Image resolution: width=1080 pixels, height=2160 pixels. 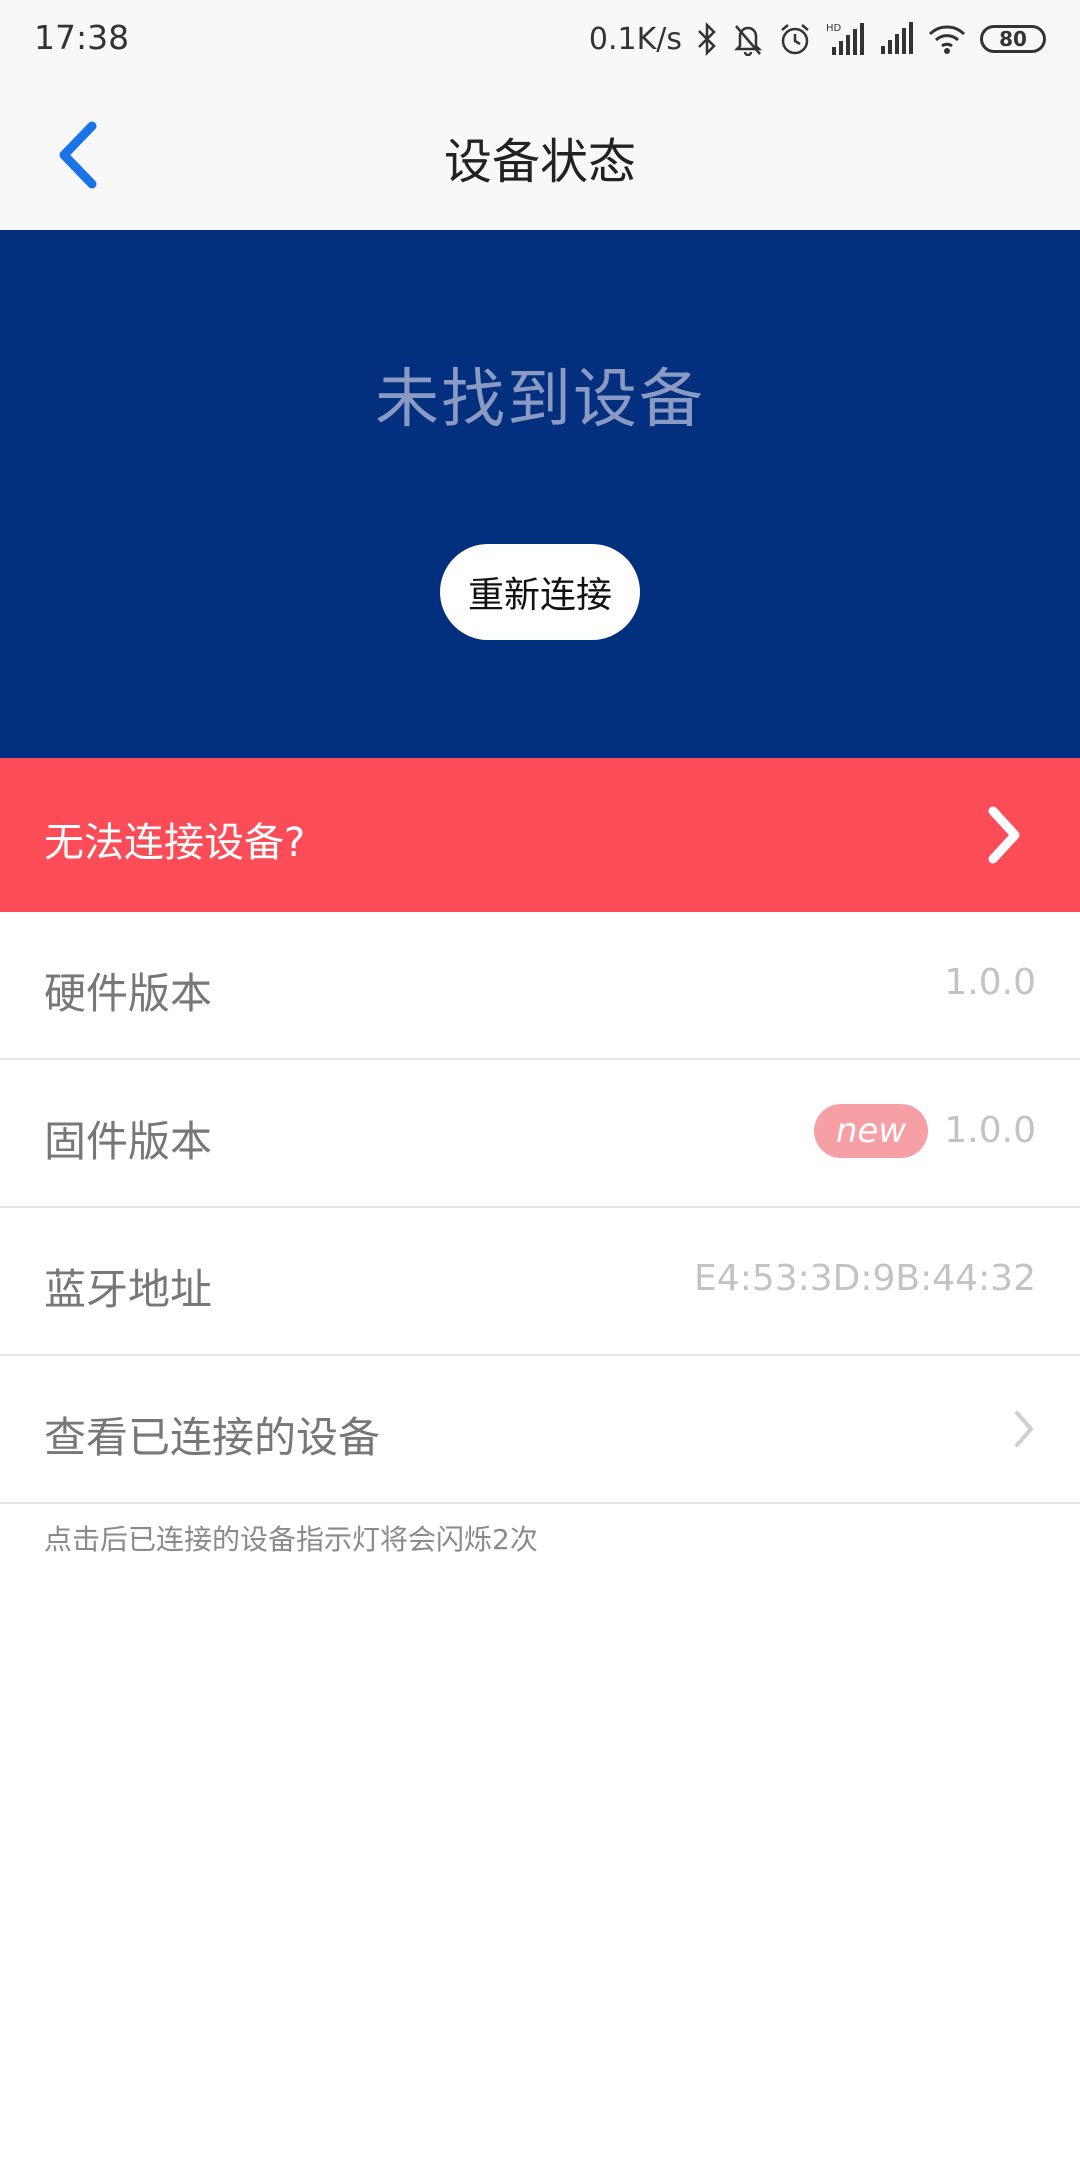 I want to click on status-bar: 17:38 0.1K/s HD 80, so click(x=540, y=39).